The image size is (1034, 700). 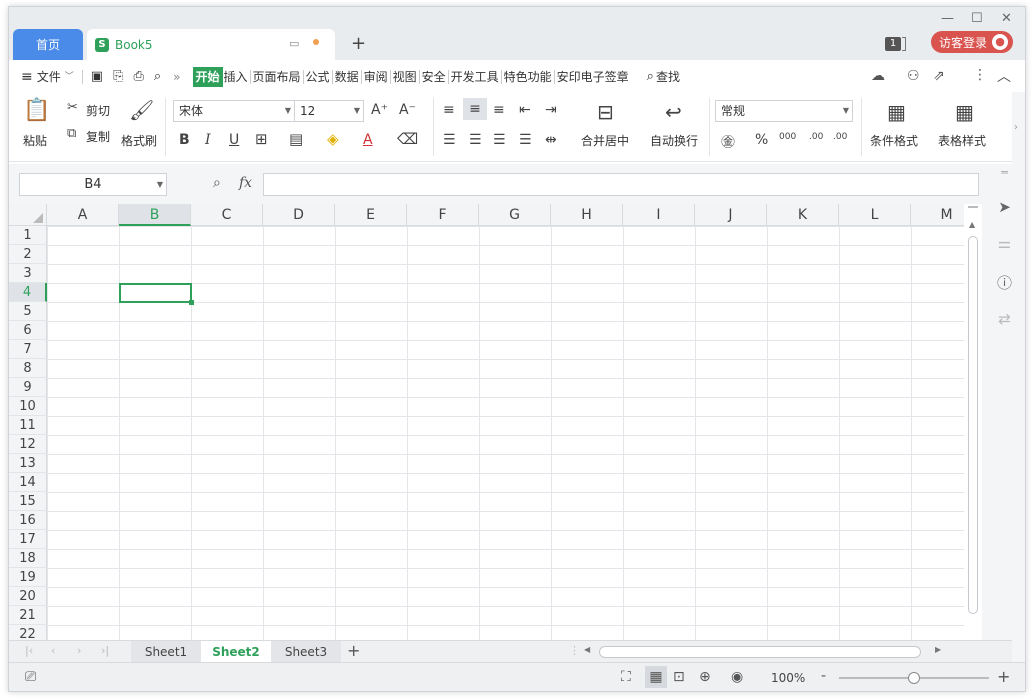 I want to click on align-bottom-icon: ≡, so click(x=499, y=110).